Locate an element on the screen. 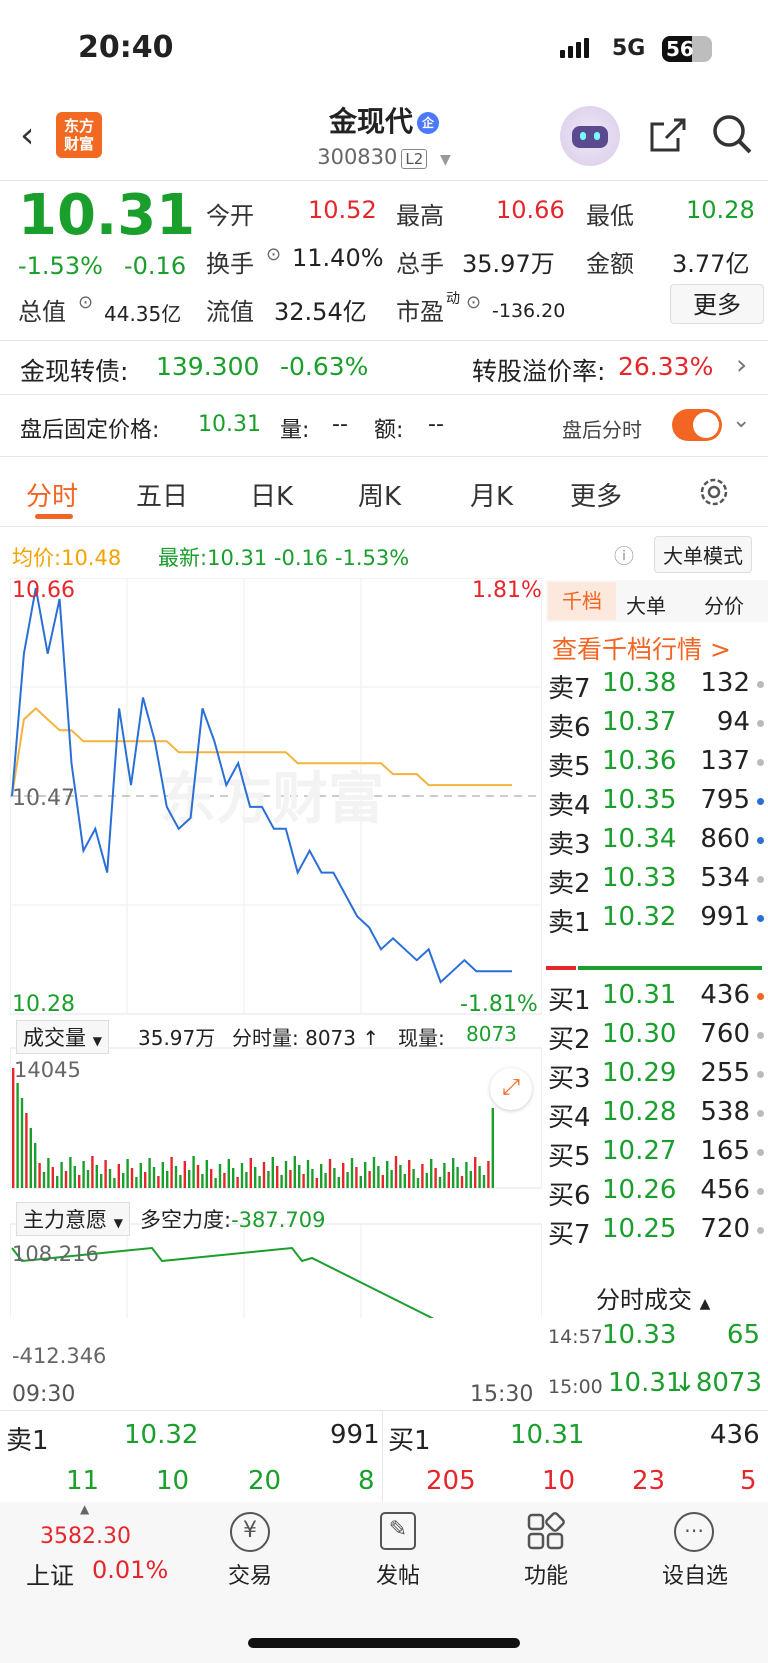 This screenshot has width=768, height=1663. afterhours-toggle is located at coordinates (697, 425).